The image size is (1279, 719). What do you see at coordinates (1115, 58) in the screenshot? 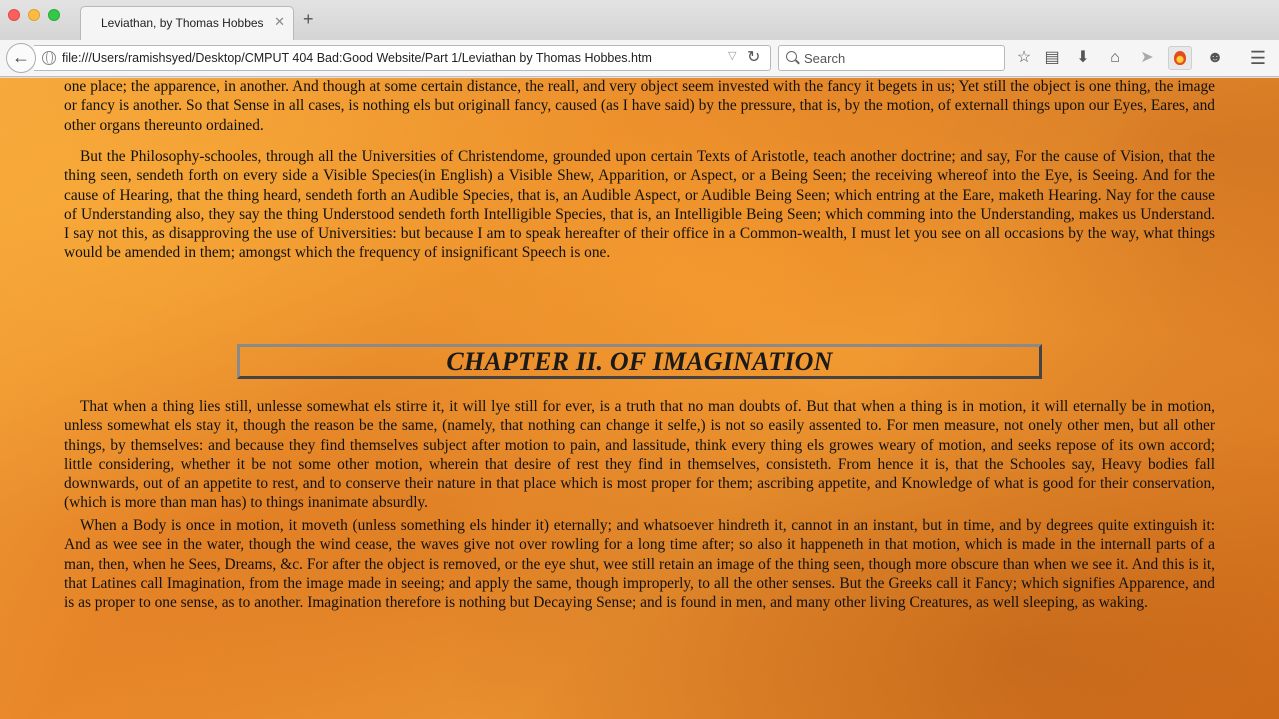
I see `home-icon: ⌂` at bounding box center [1115, 58].